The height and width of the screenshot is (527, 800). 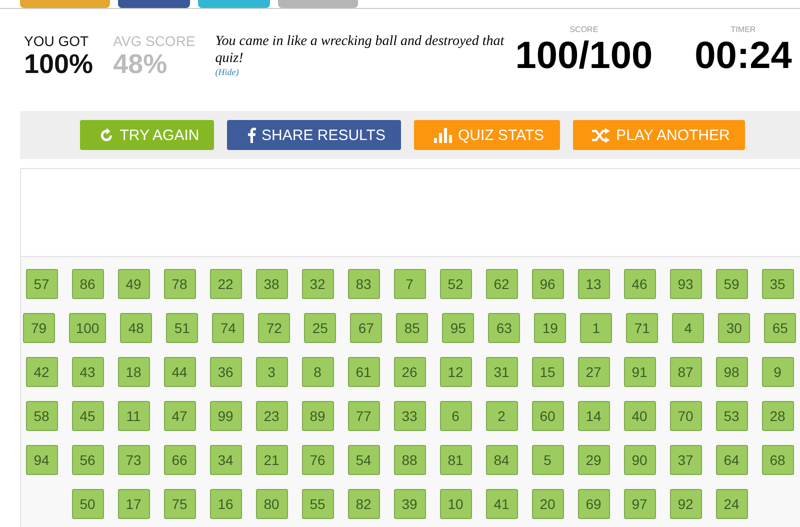 What do you see at coordinates (366, 328) in the screenshot?
I see `answer-tile: 67` at bounding box center [366, 328].